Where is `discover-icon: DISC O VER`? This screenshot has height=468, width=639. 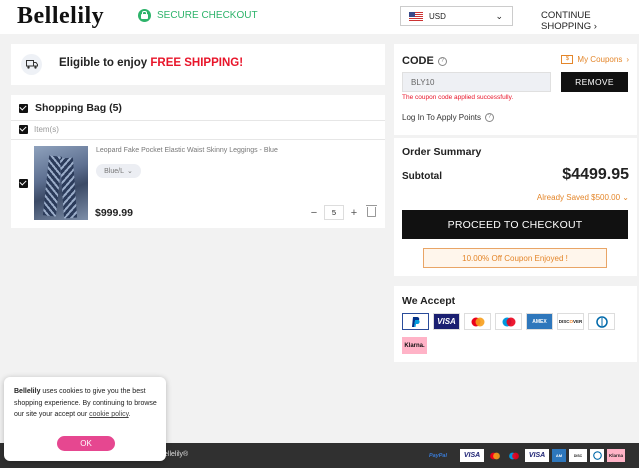 discover-icon: DISC O VER is located at coordinates (570, 321).